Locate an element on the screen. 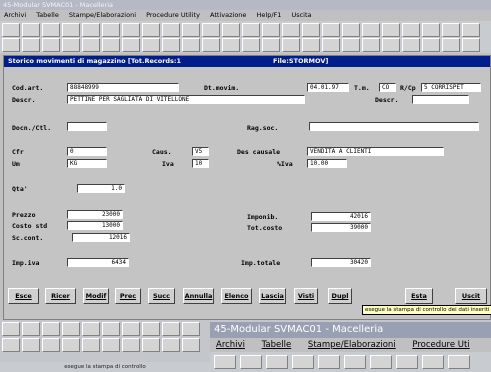 This screenshot has height=372, width=491. menu-stampe: Stampe/Elaborazioni is located at coordinates (102, 15).